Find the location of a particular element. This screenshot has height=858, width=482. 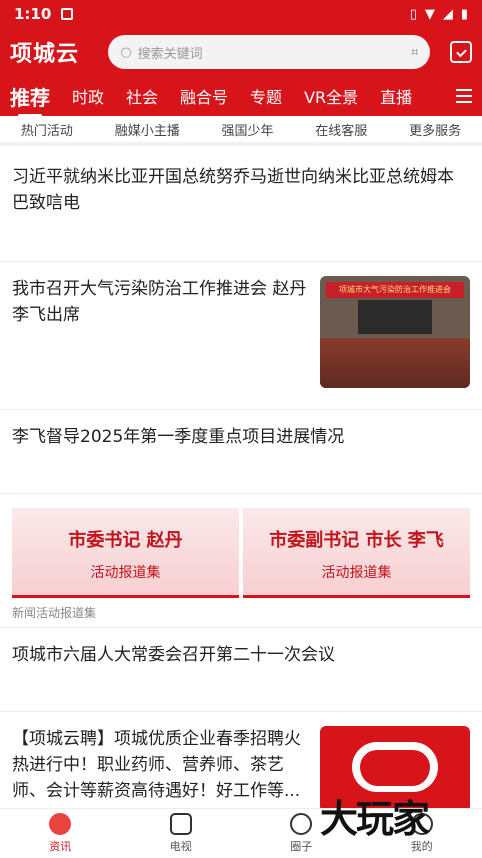

collection-caption: 新闻活动报道集 is located at coordinates (54, 613).